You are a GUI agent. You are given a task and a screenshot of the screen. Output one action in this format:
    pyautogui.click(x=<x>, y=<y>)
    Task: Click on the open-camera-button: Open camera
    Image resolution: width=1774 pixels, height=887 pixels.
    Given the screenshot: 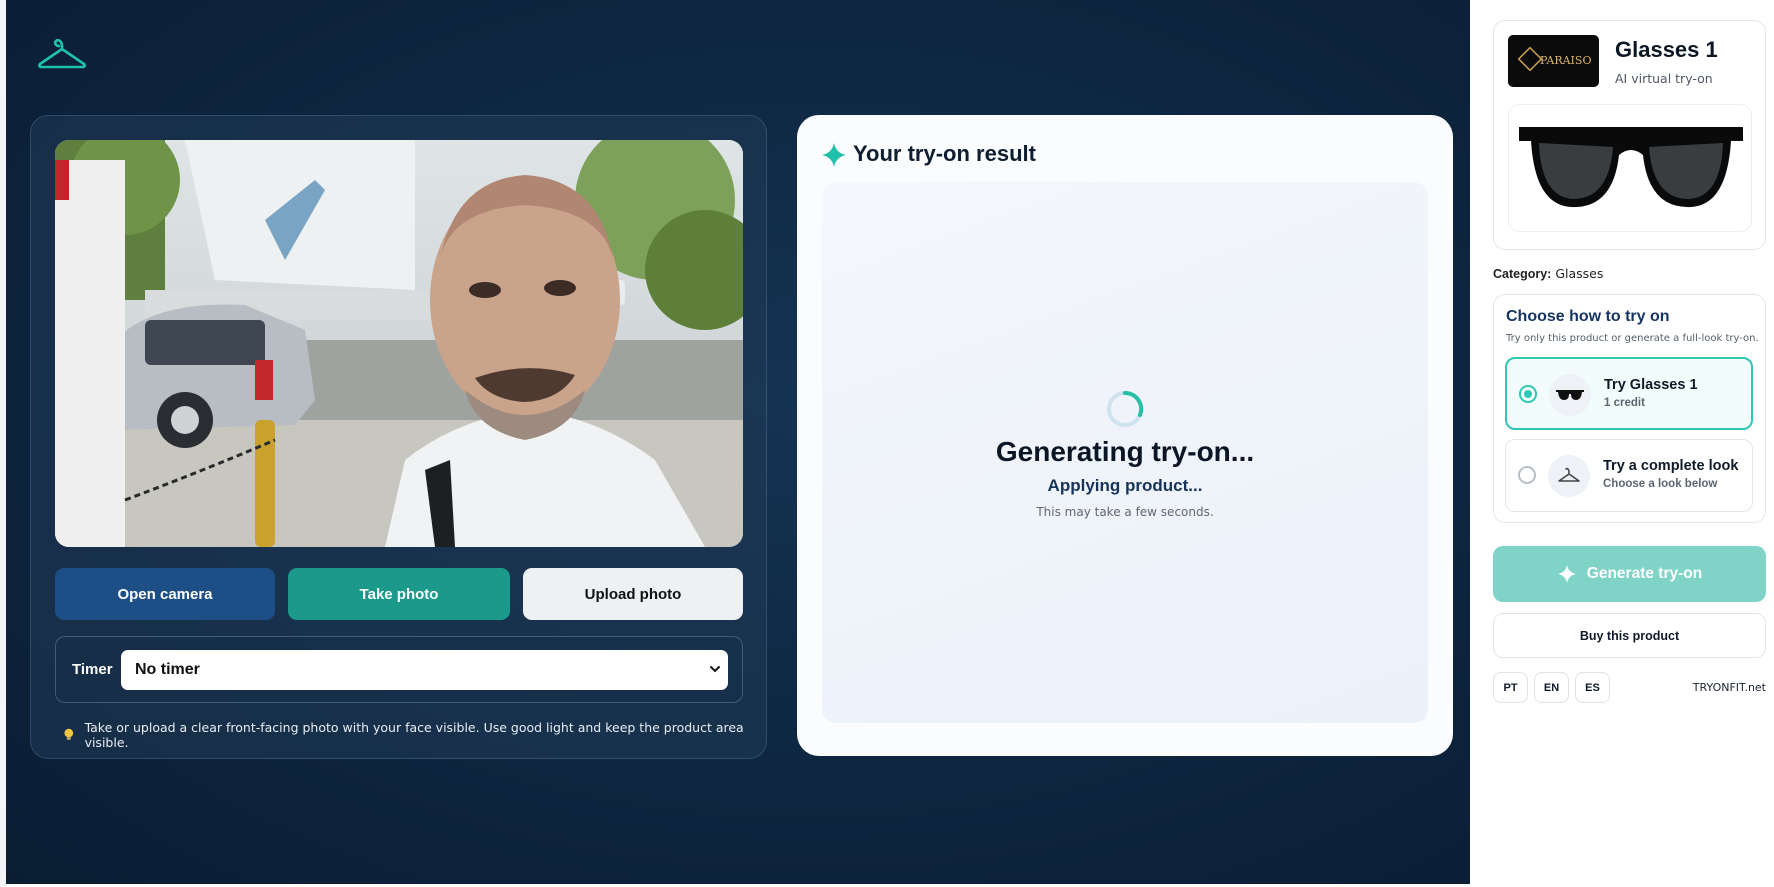 What is the action you would take?
    pyautogui.click(x=165, y=594)
    